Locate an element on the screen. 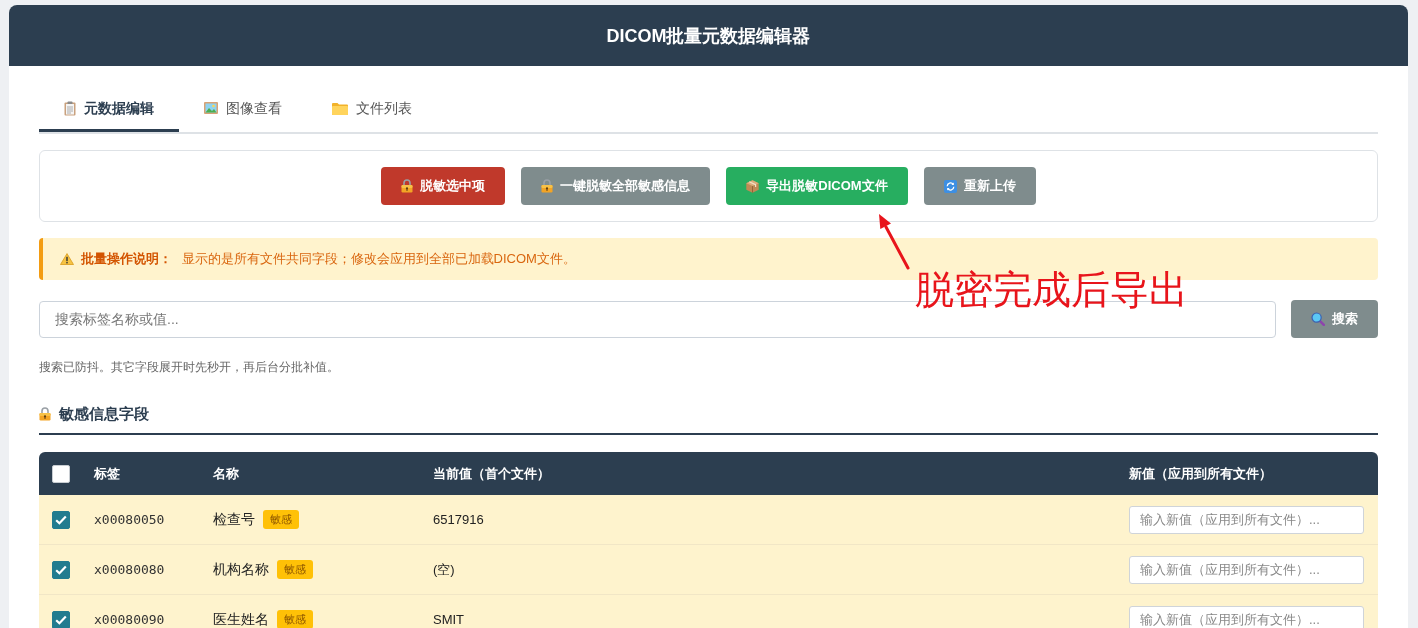 The image size is (1418, 628). field-name: 机构名称 is located at coordinates (241, 569).